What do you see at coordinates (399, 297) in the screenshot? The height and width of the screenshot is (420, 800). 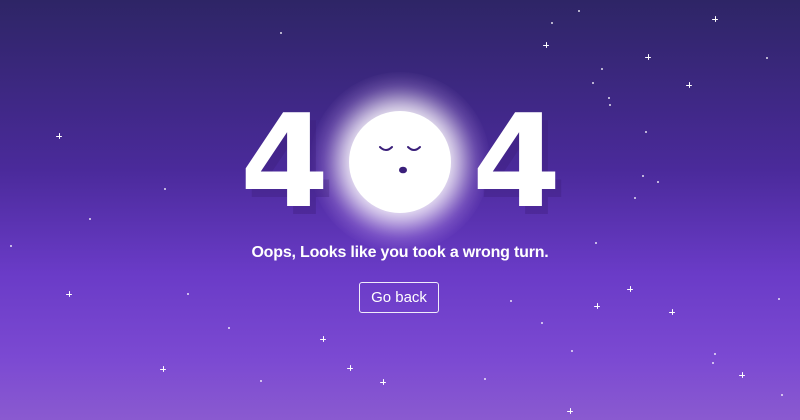 I see `go-back-button: Go back` at bounding box center [399, 297].